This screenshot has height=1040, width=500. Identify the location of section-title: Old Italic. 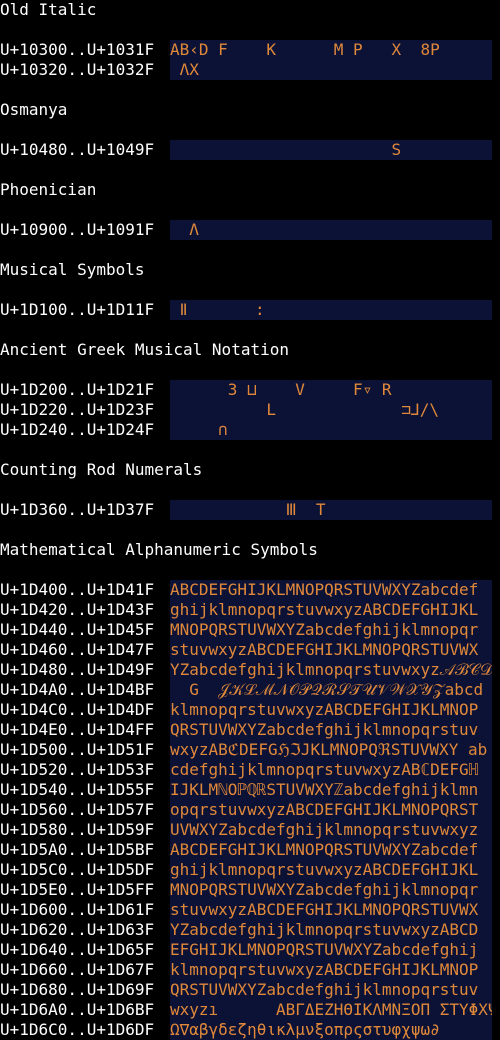
(48, 9).